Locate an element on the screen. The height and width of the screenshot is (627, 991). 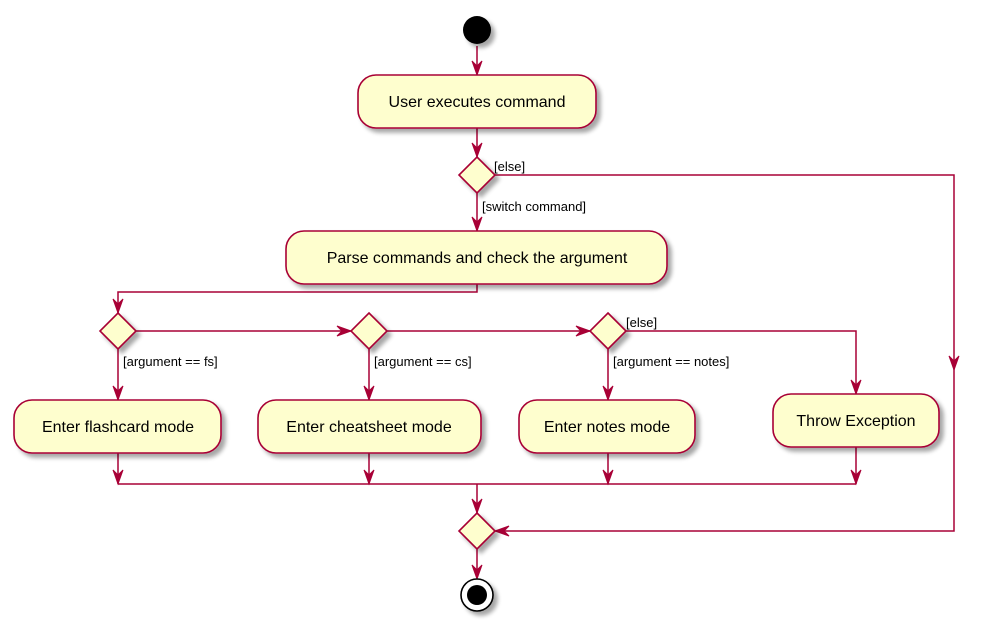
end-node is located at coordinates (477, 595).